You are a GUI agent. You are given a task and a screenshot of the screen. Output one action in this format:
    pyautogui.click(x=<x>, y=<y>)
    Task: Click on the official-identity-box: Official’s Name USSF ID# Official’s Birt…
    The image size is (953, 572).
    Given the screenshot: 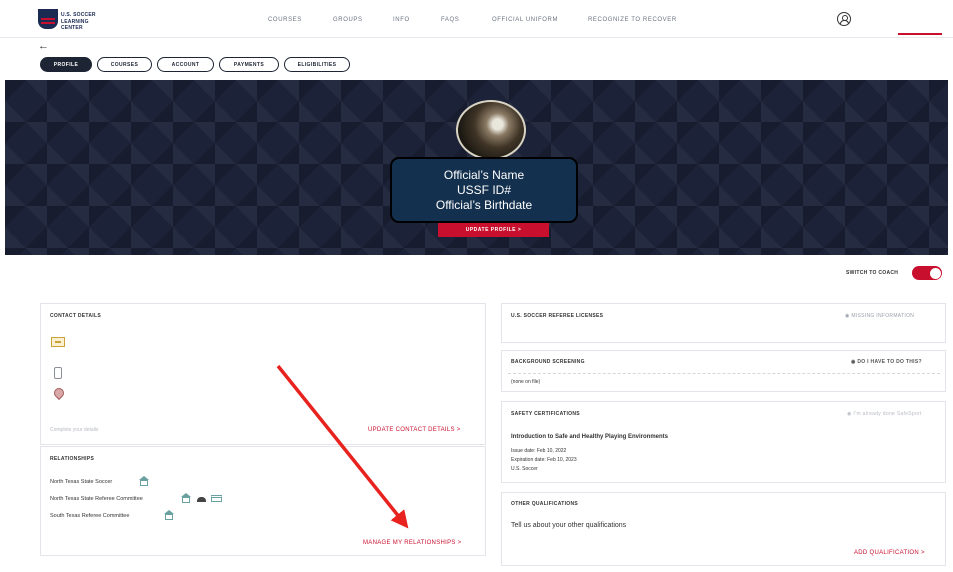 What is the action you would take?
    pyautogui.click(x=484, y=190)
    